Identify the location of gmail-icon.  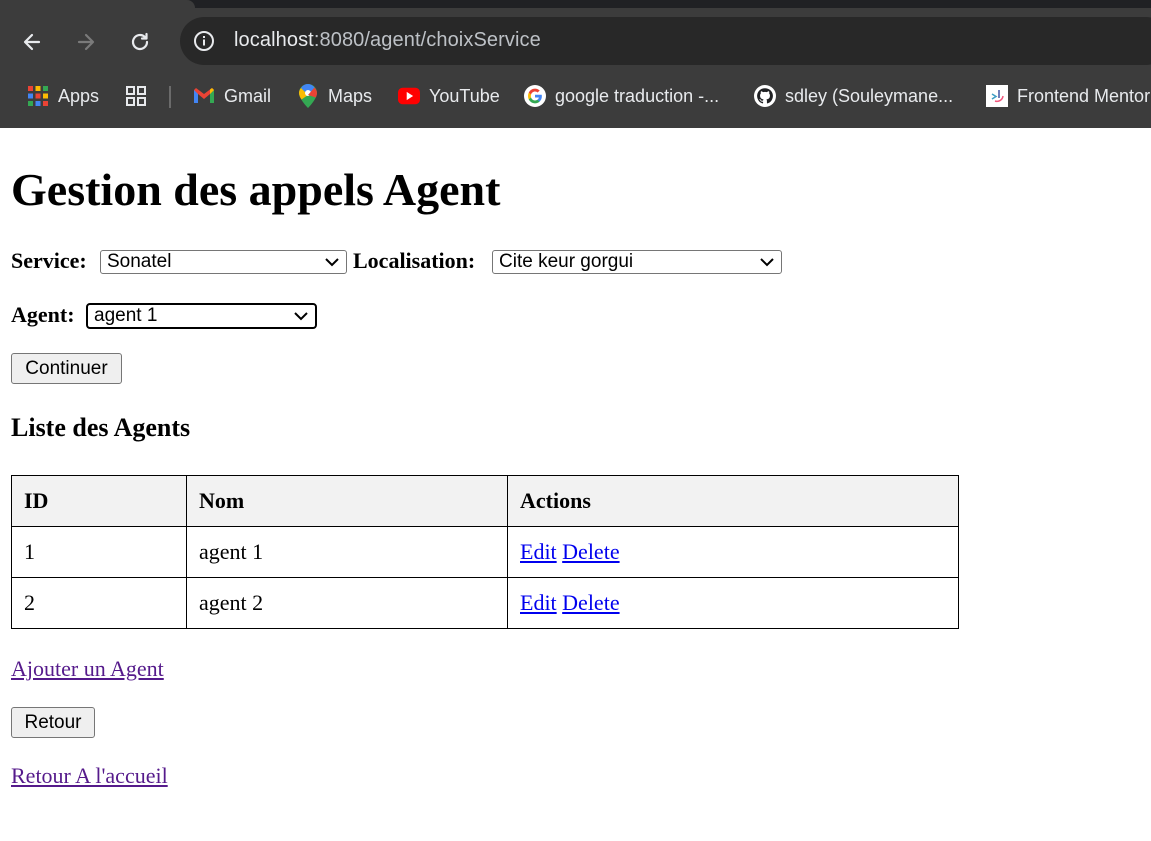
(204, 96).